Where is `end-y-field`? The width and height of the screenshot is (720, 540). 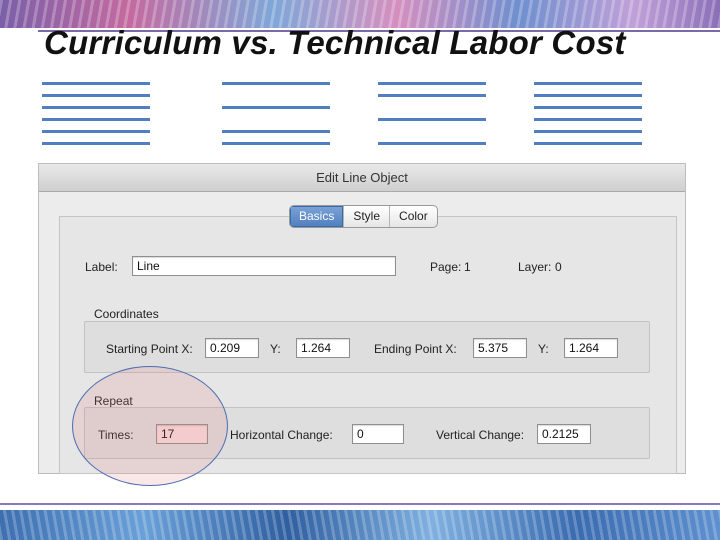
end-y-field is located at coordinates (591, 348).